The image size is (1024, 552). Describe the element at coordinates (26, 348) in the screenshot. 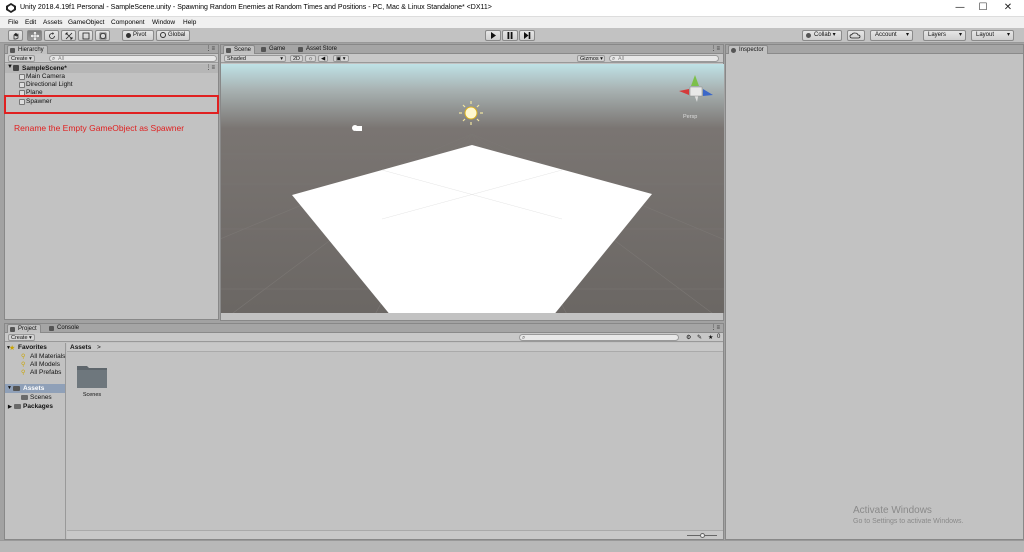

I see `tree-favorites: ▼ ★ Favorites` at that location.